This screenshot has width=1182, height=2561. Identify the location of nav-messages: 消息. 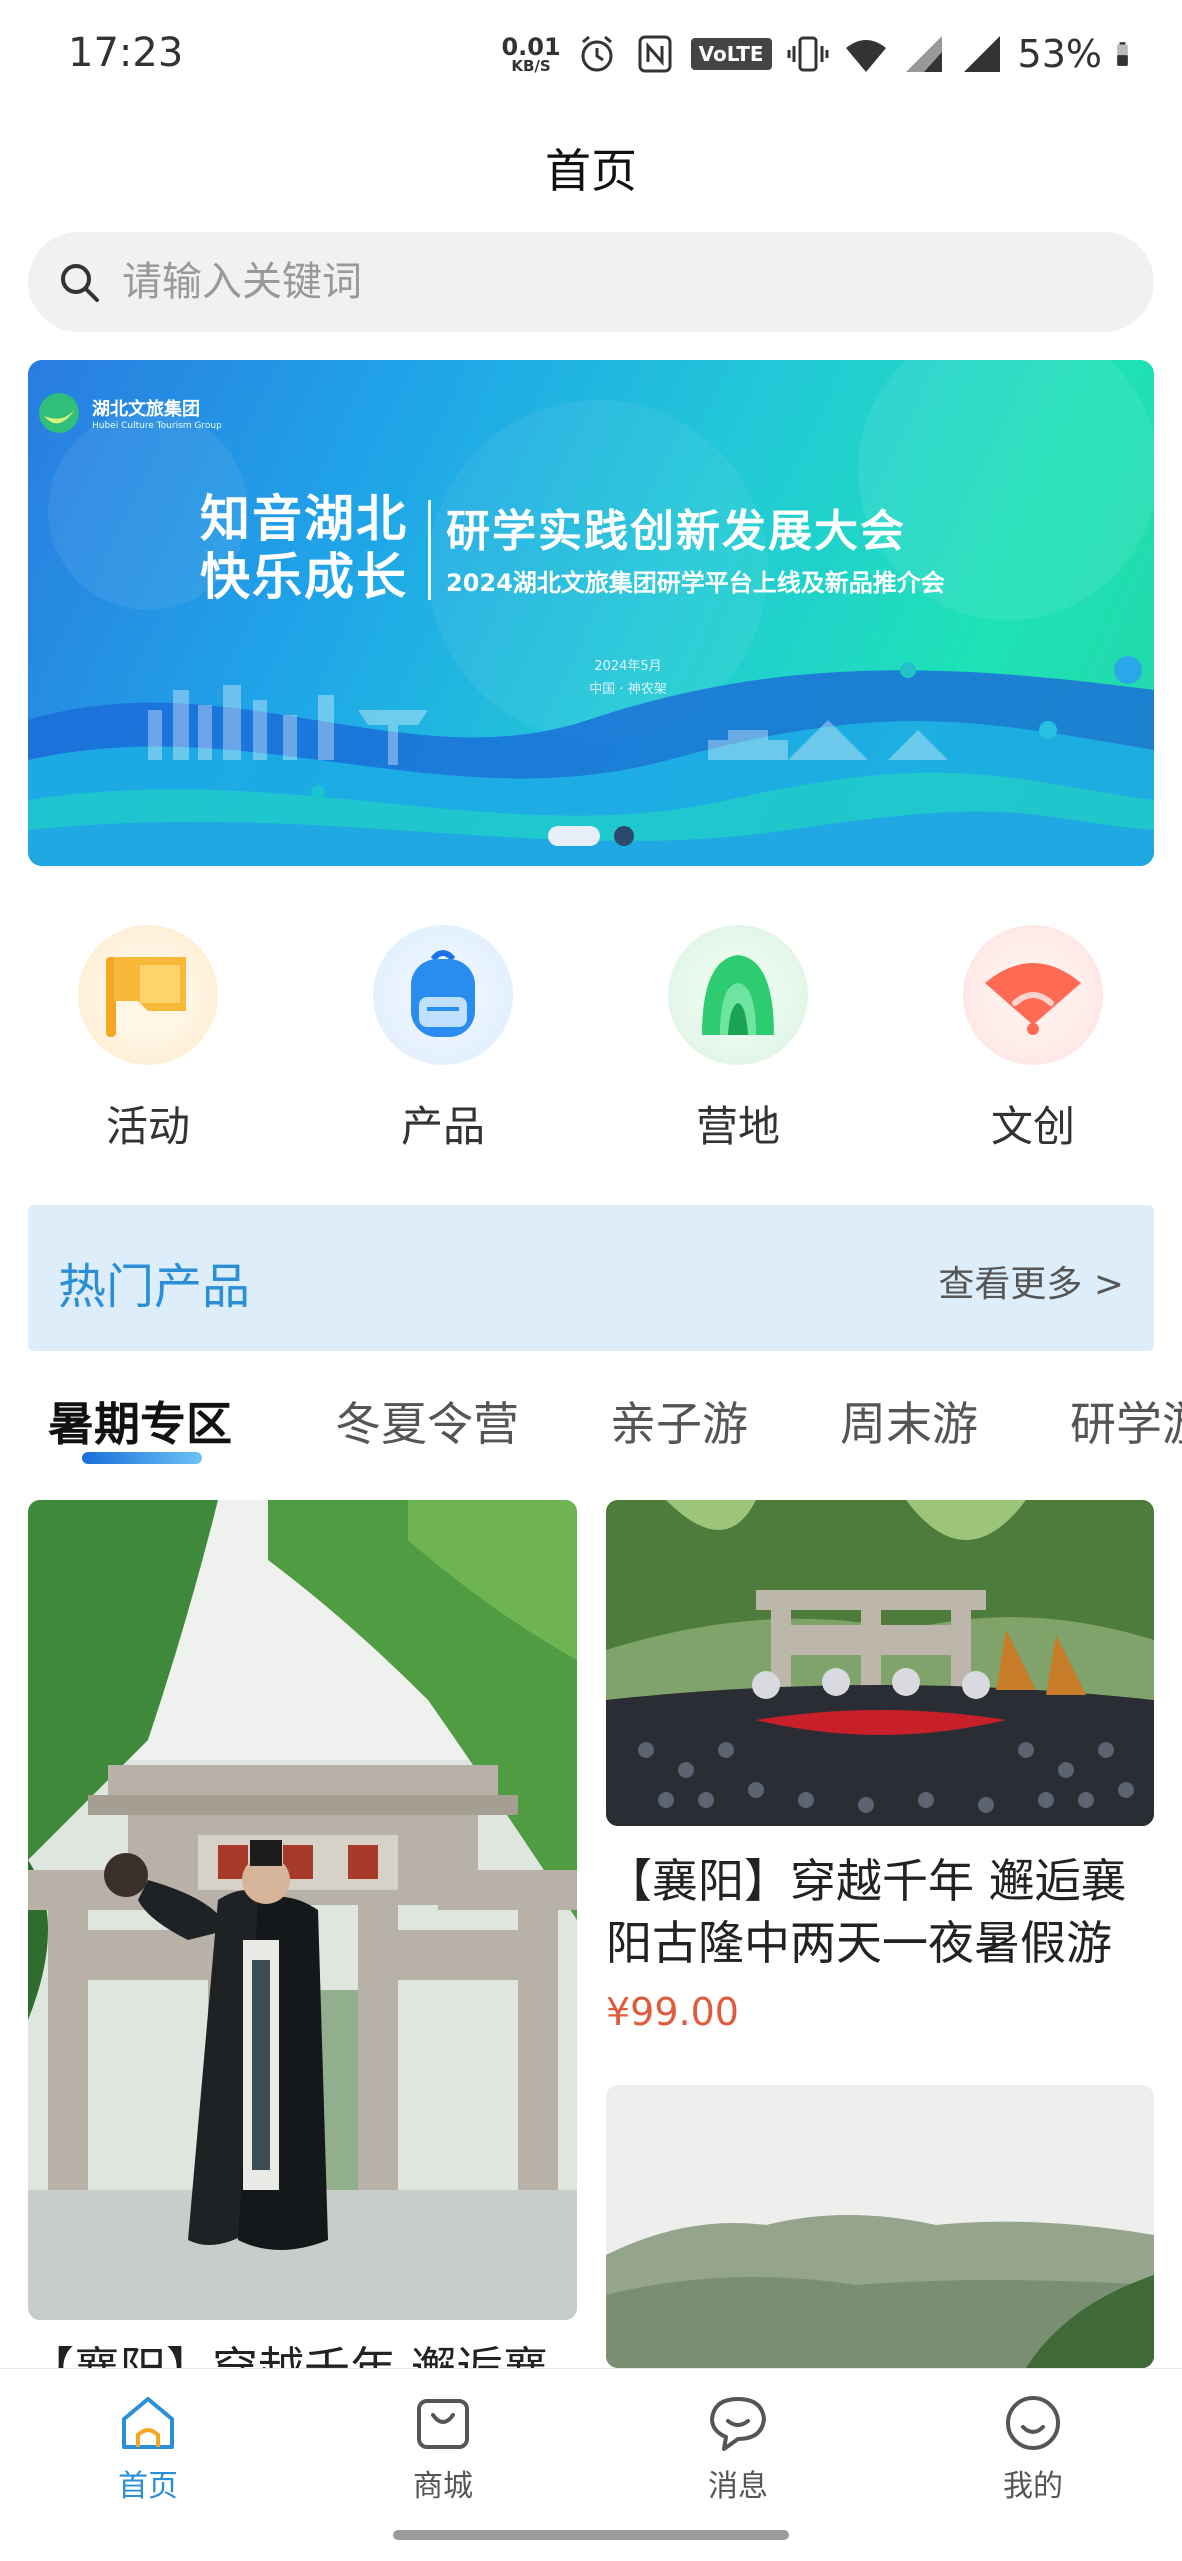
(738, 2448).